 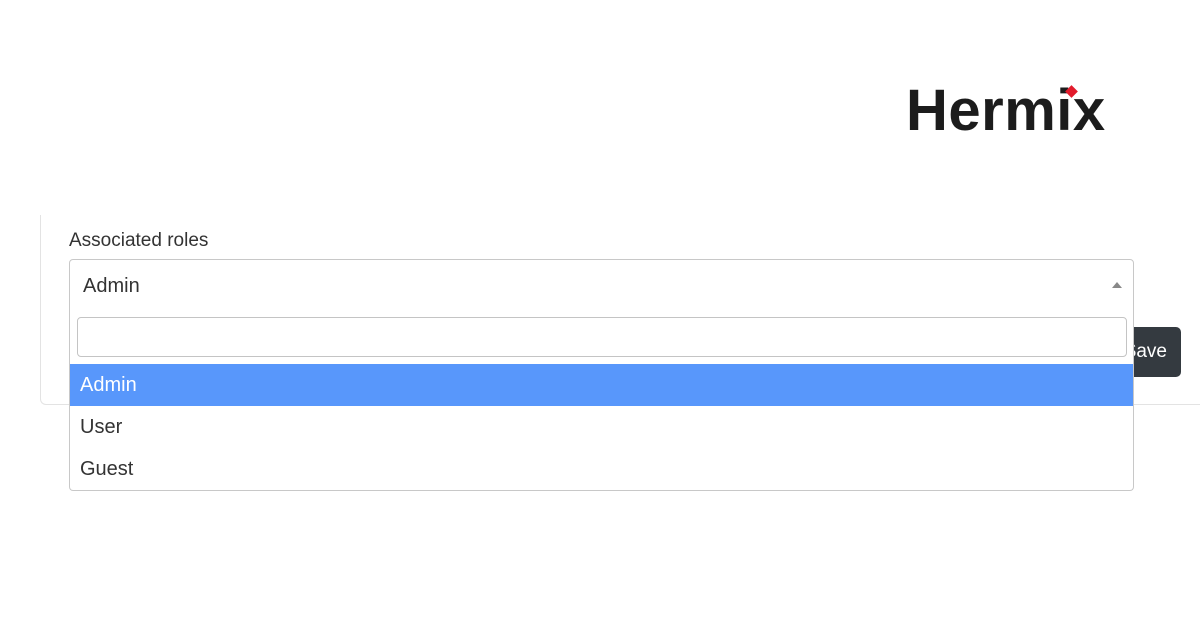 What do you see at coordinates (602, 337) in the screenshot?
I see `dropdown-search-input` at bounding box center [602, 337].